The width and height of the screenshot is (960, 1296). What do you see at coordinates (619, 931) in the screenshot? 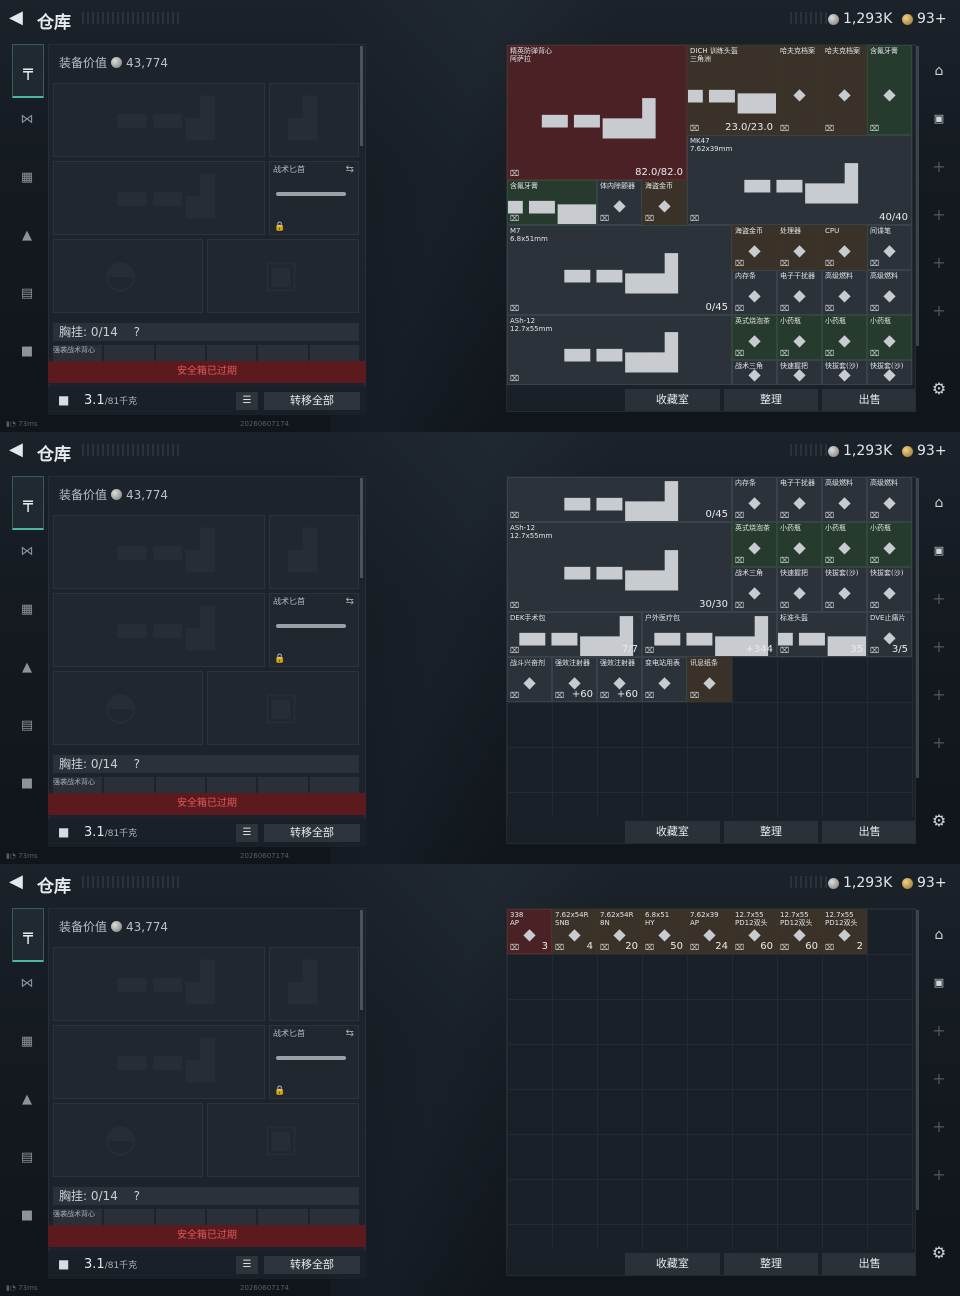
I see `inventory-item: 7.62x54R 8N ◆ 20 ⌧` at bounding box center [619, 931].